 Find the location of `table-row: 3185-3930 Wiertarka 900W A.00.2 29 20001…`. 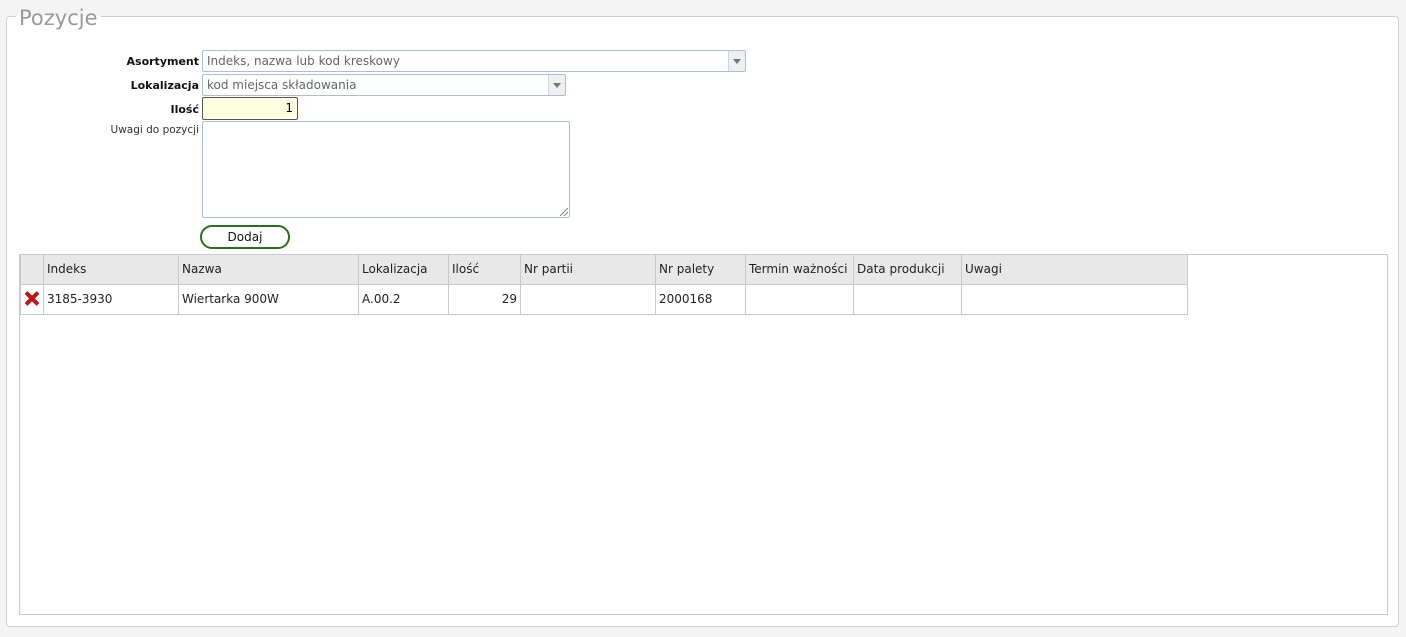

table-row: 3185-3930 Wiertarka 900W A.00.2 29 20001… is located at coordinates (604, 299).